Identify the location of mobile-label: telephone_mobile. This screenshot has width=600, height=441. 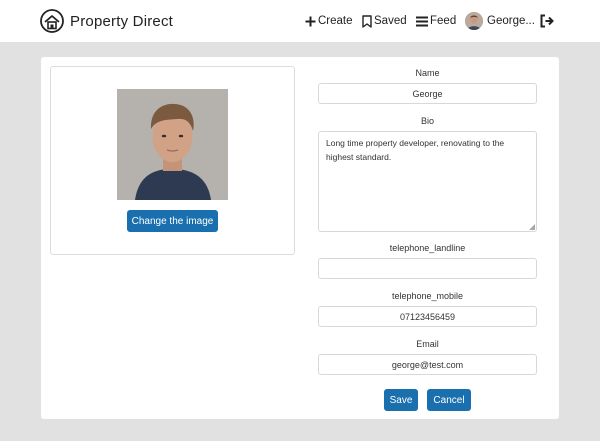
(427, 296).